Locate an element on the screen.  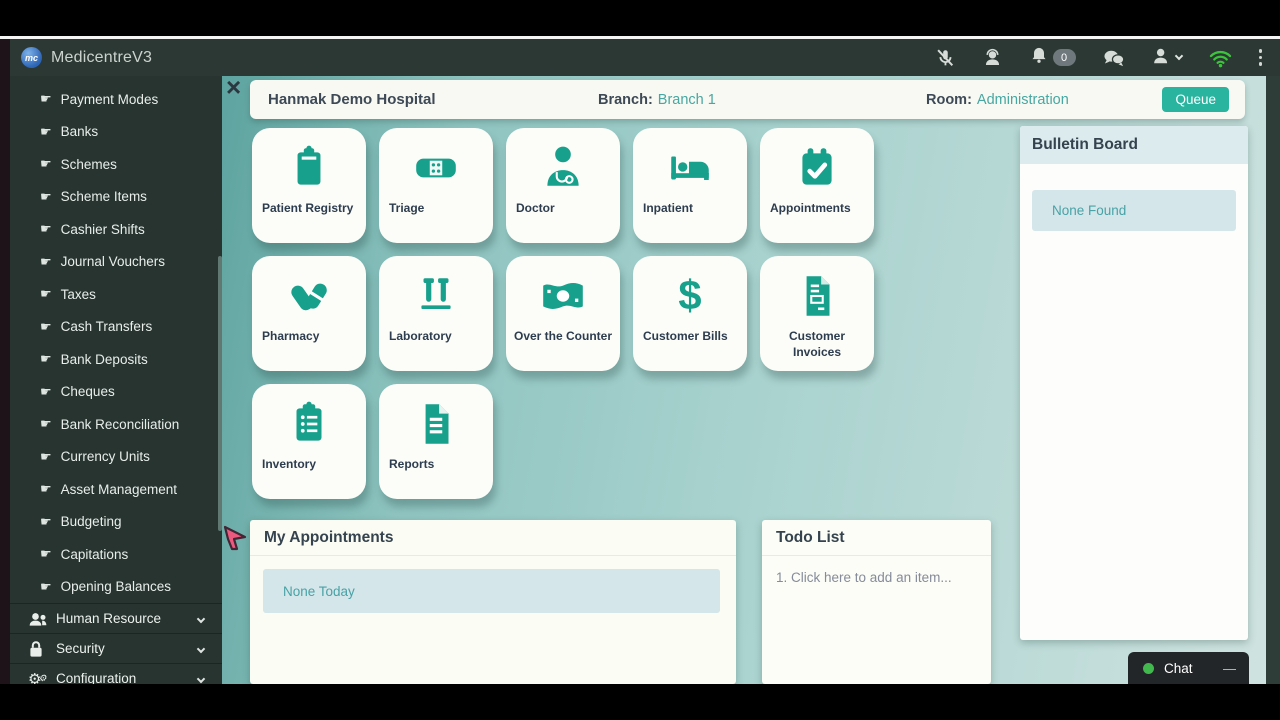
chat-widget: Chat — is located at coordinates (1188, 668).